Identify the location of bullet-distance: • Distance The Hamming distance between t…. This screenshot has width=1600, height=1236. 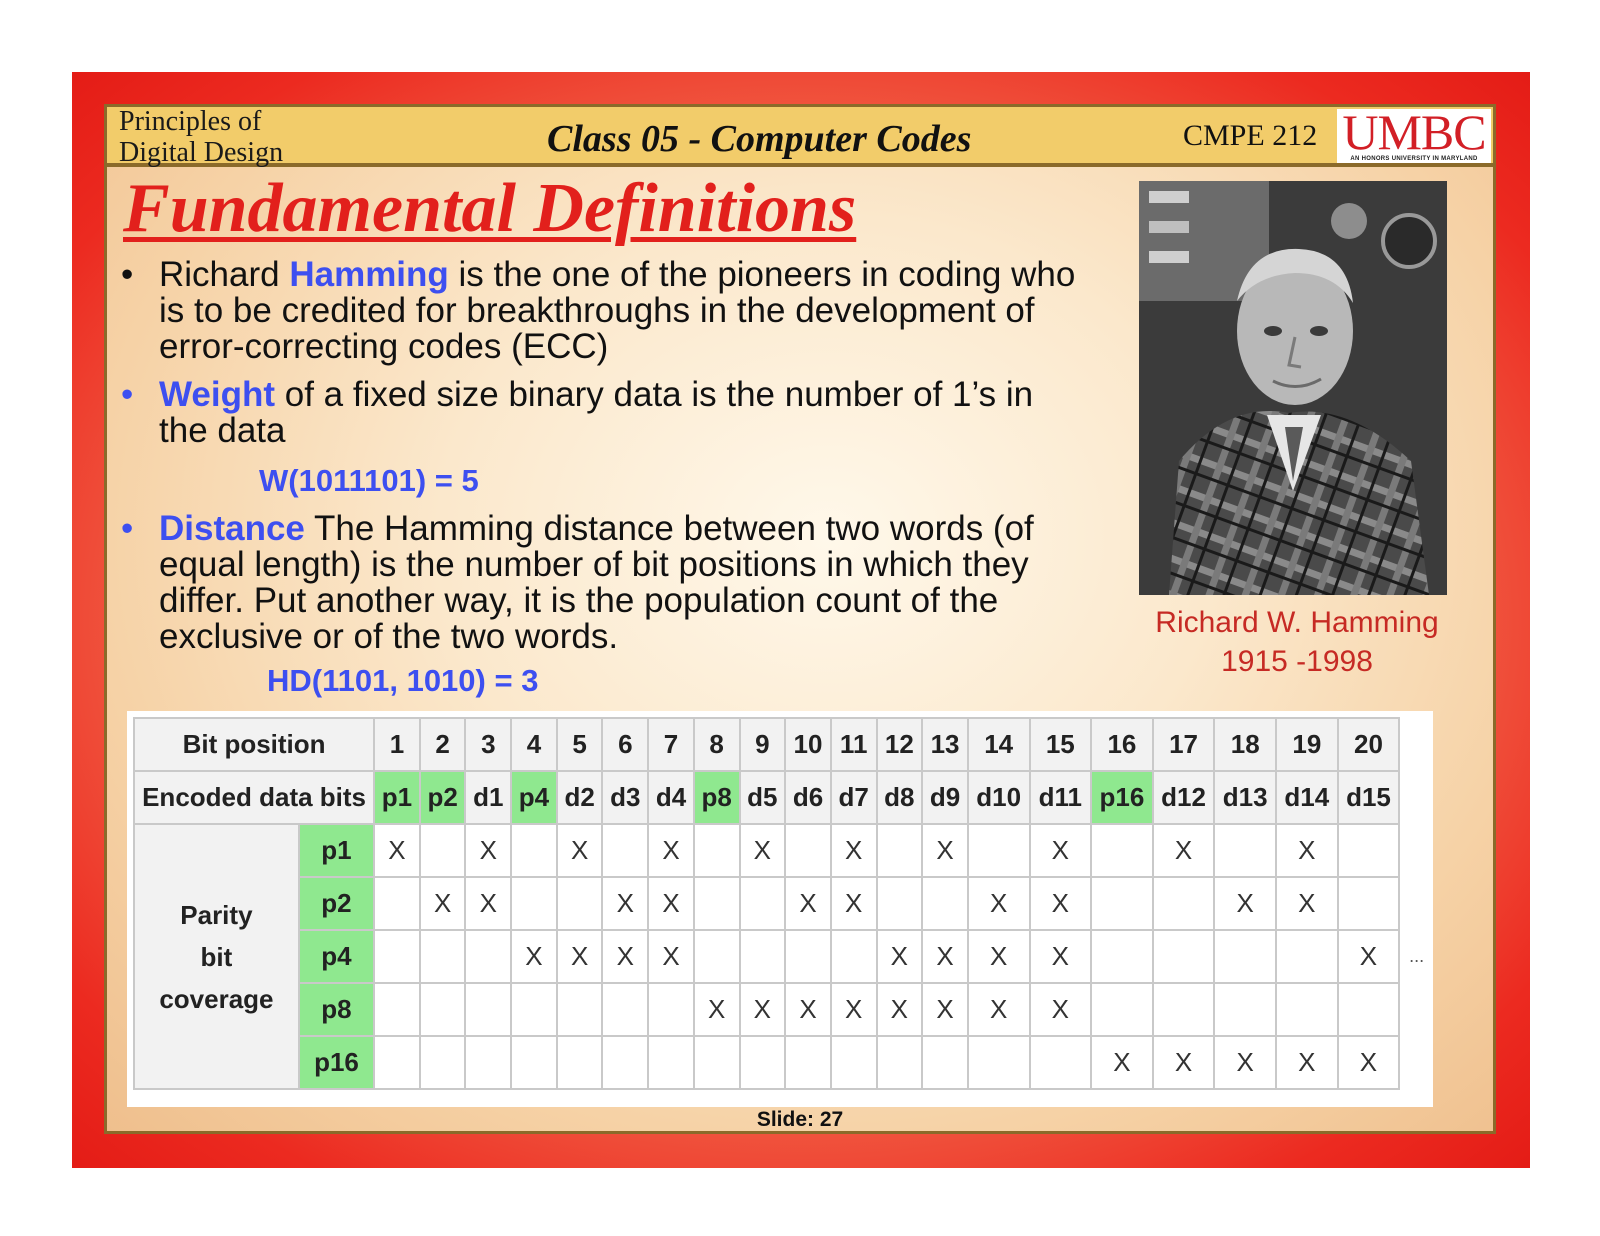
(601, 606).